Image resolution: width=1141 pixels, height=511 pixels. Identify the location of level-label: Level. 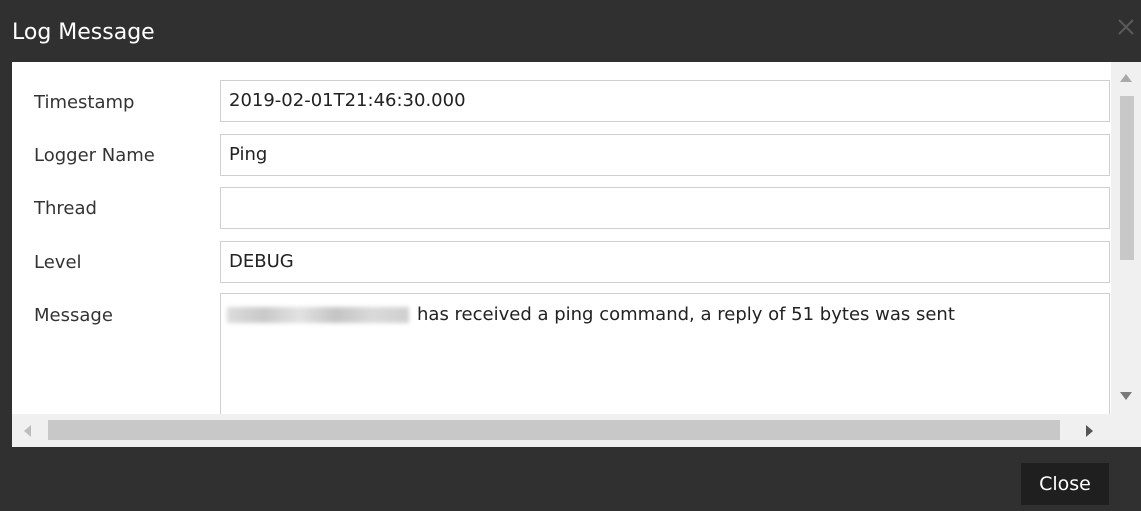
(58, 262).